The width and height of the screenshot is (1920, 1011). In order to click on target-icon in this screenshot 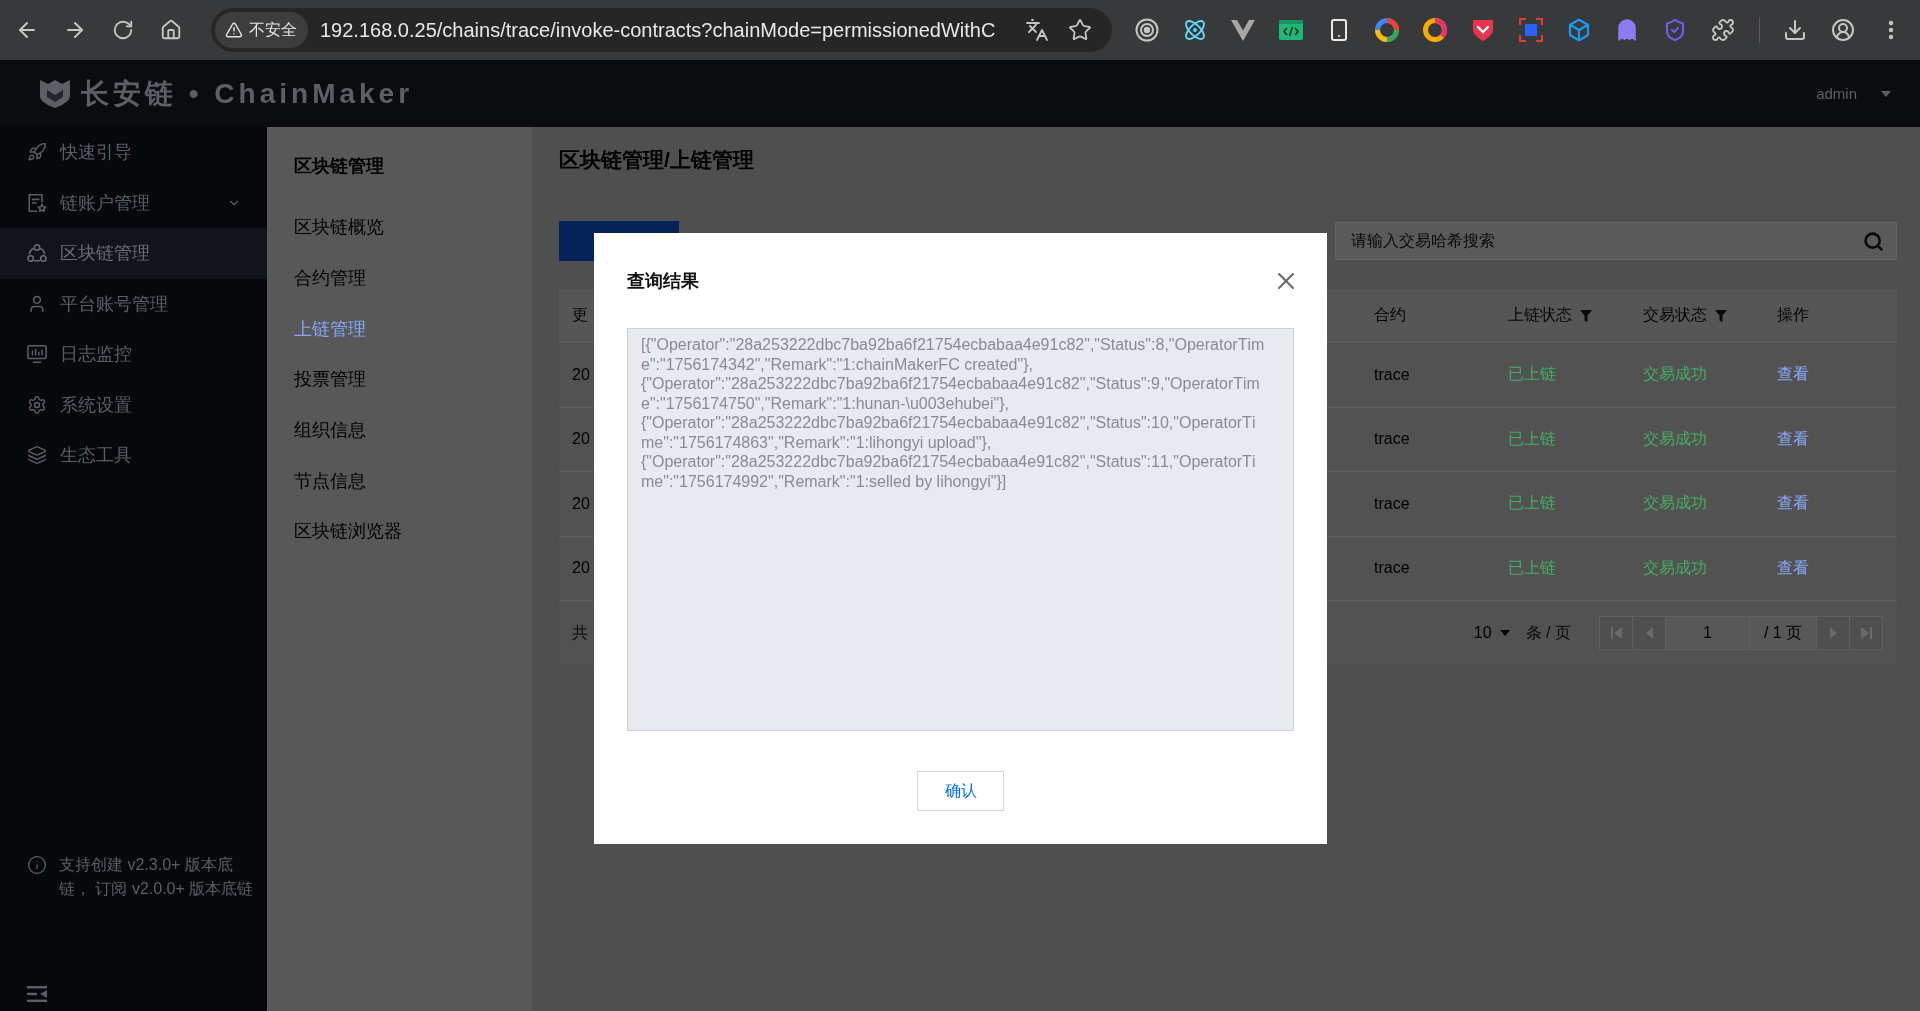, I will do `click(1147, 30)`.